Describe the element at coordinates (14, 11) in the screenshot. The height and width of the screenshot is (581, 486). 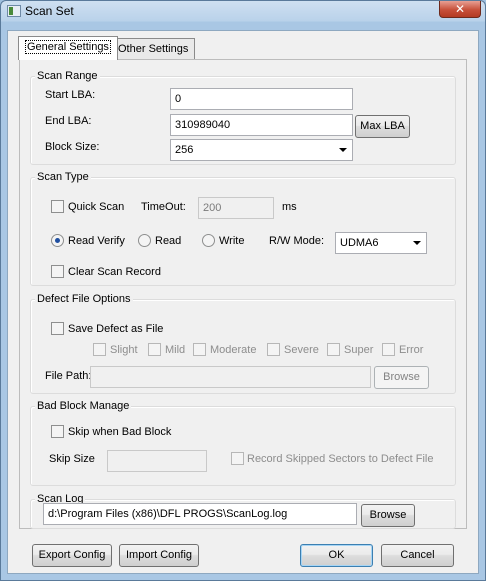
I see `app-icon` at that location.